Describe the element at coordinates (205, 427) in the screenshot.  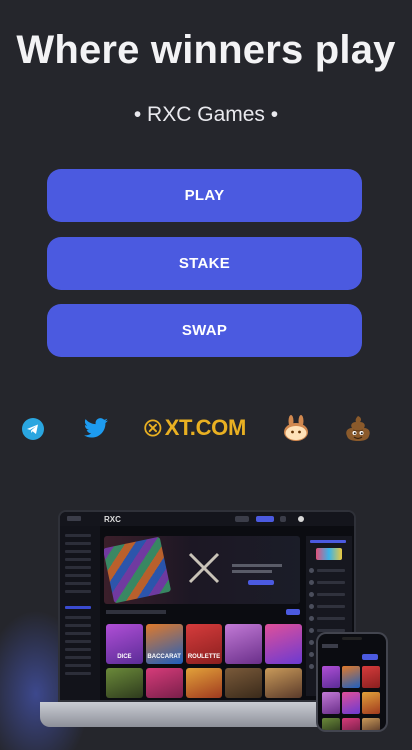
I see `xt-com-label: XT.COM` at that location.